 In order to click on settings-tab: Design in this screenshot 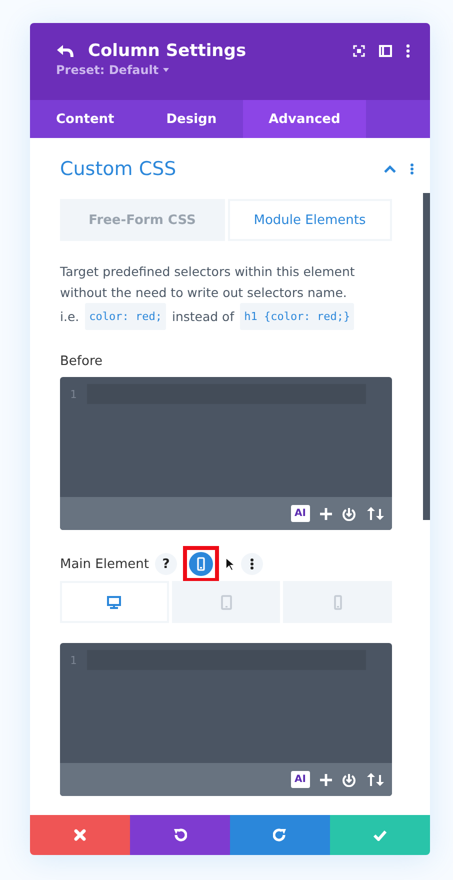, I will do `click(191, 119)`.